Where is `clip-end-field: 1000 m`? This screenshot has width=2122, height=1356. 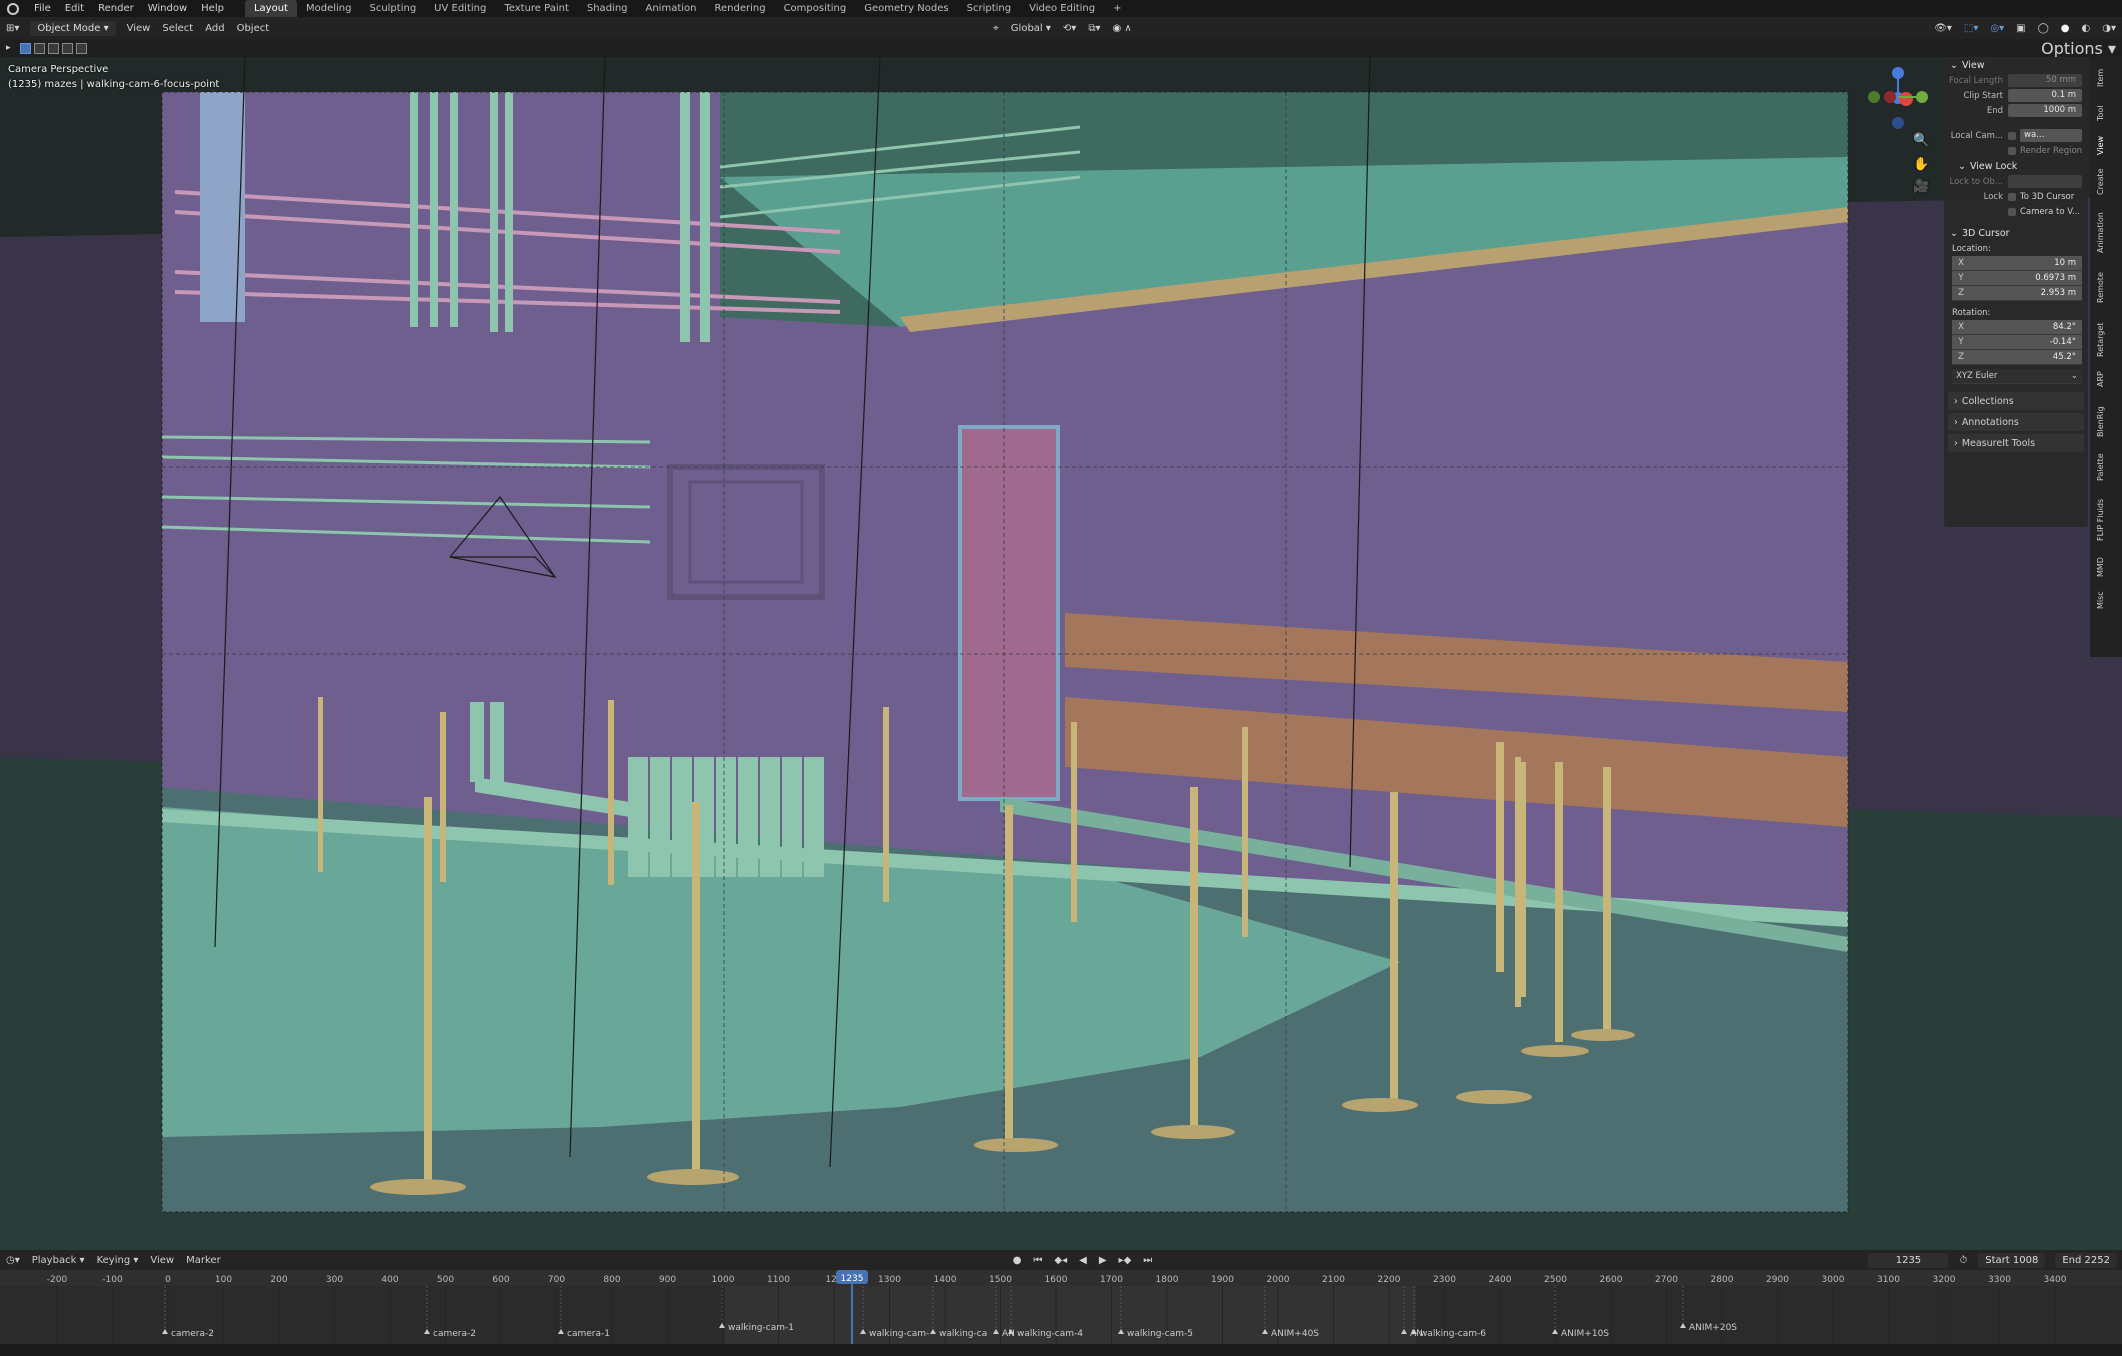
clip-end-field: 1000 m is located at coordinates (2045, 110).